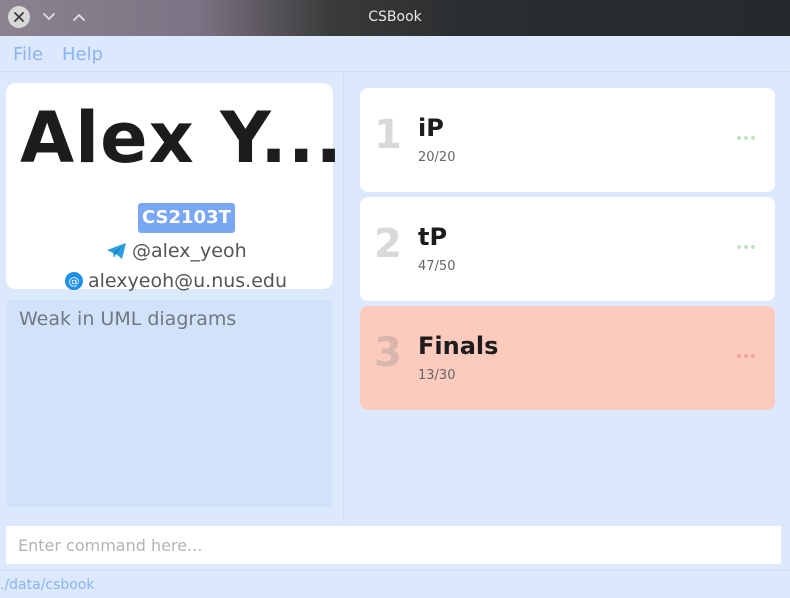 This screenshot has height=598, width=790. I want to click on status-bar: ./data/csbook, so click(395, 584).